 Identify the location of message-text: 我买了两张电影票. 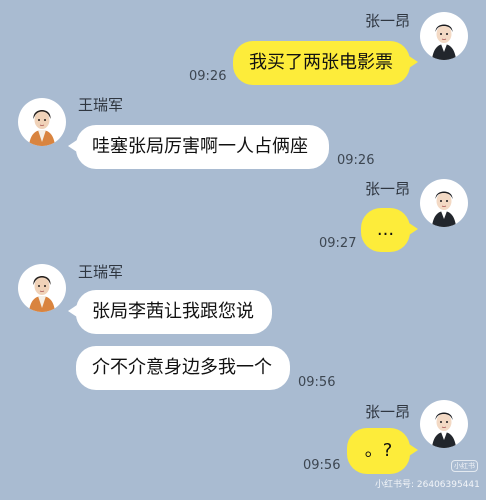
(321, 62).